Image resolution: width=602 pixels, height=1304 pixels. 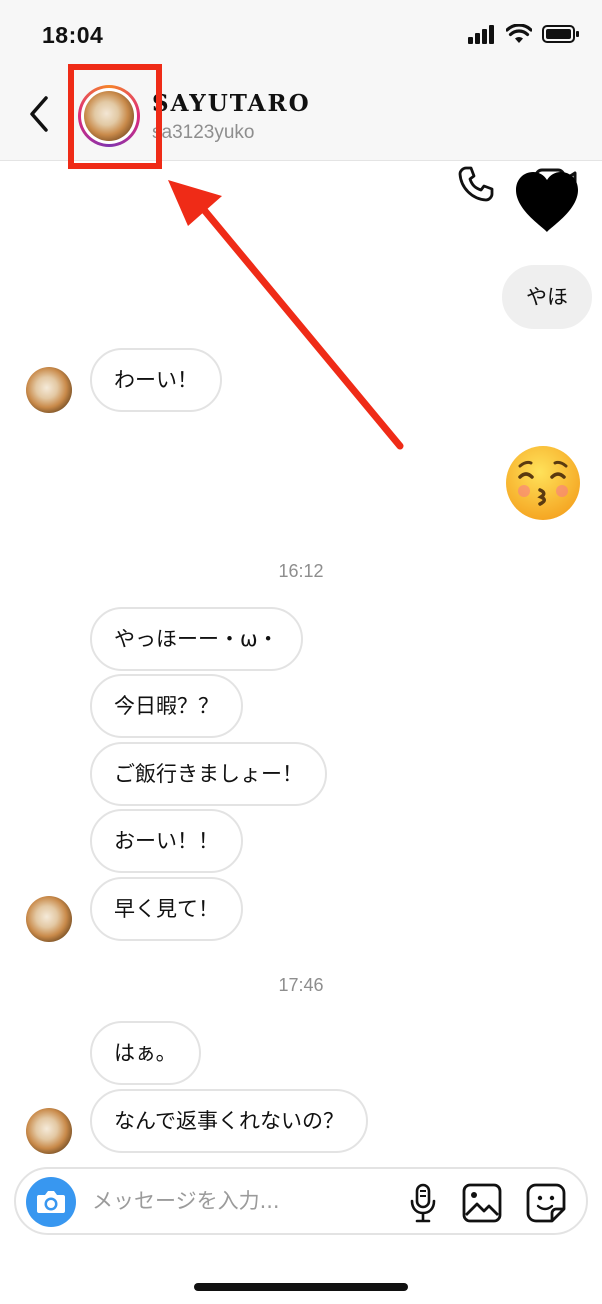 I want to click on camera-icon, so click(x=51, y=1202).